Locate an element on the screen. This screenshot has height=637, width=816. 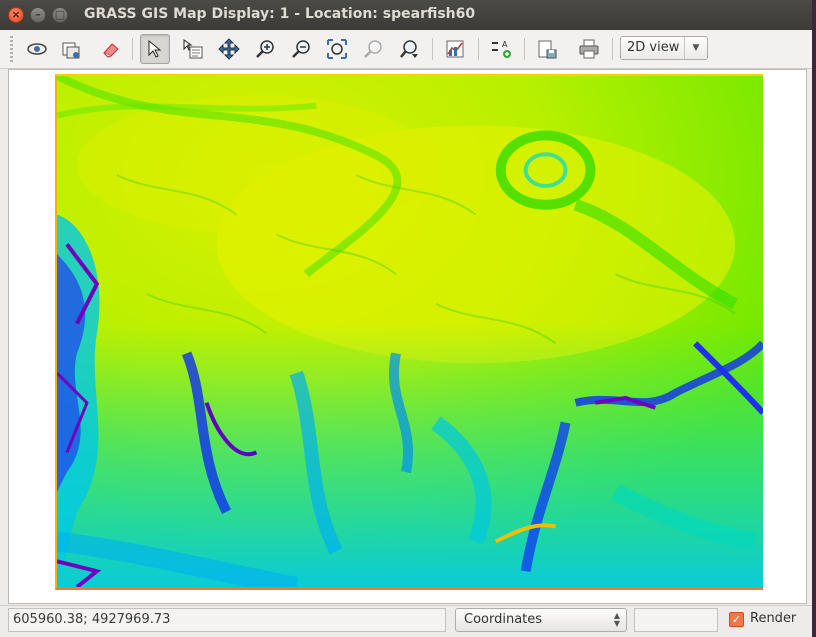
render-toggle: ✓ Render is located at coordinates (767, 620).